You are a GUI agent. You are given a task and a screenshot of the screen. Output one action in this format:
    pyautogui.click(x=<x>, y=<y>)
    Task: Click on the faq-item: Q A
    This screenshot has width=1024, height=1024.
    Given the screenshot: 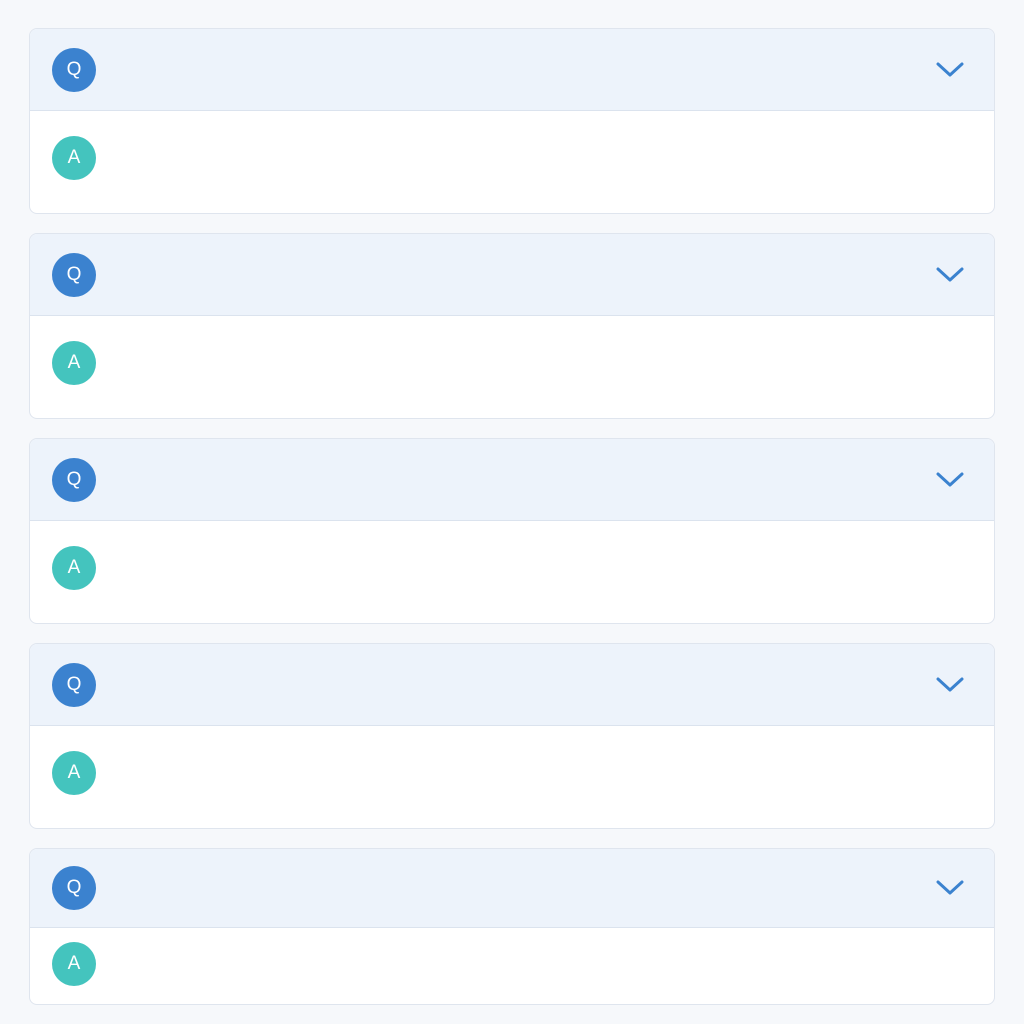 What is the action you would take?
    pyautogui.click(x=512, y=926)
    